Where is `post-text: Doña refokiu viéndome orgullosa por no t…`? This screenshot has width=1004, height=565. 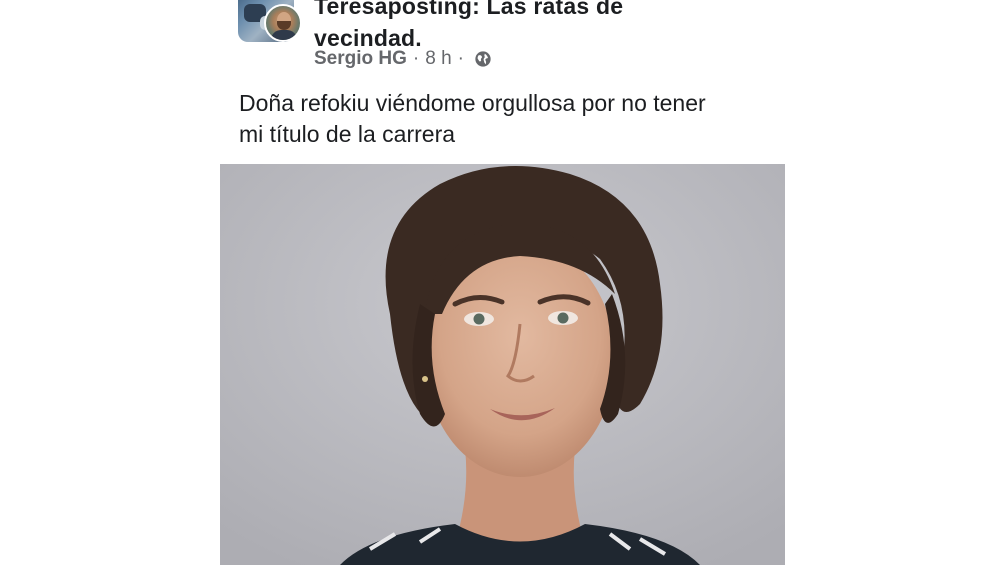
post-text: Doña refokiu viéndome orgullosa por no t… is located at coordinates (509, 119).